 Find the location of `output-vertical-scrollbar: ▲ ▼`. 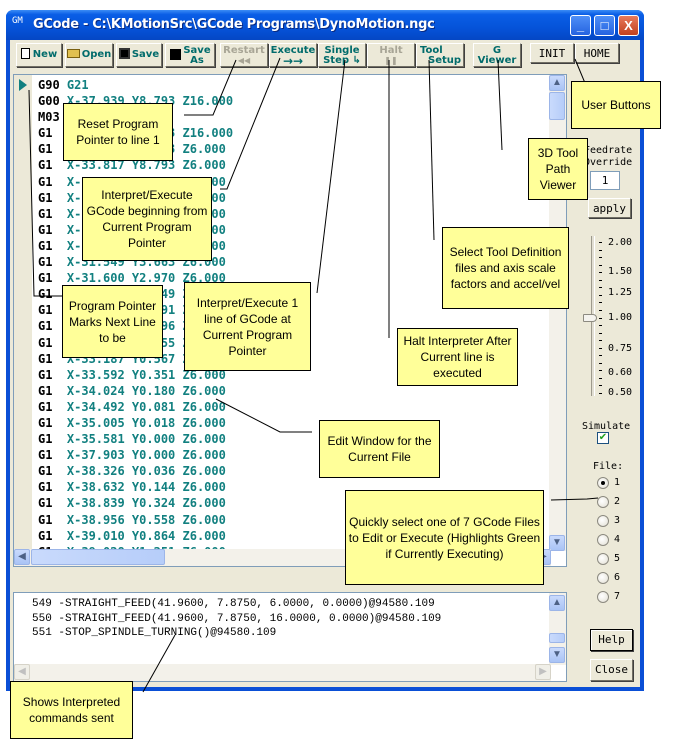

output-vertical-scrollbar: ▲ ▼ is located at coordinates (557, 629).